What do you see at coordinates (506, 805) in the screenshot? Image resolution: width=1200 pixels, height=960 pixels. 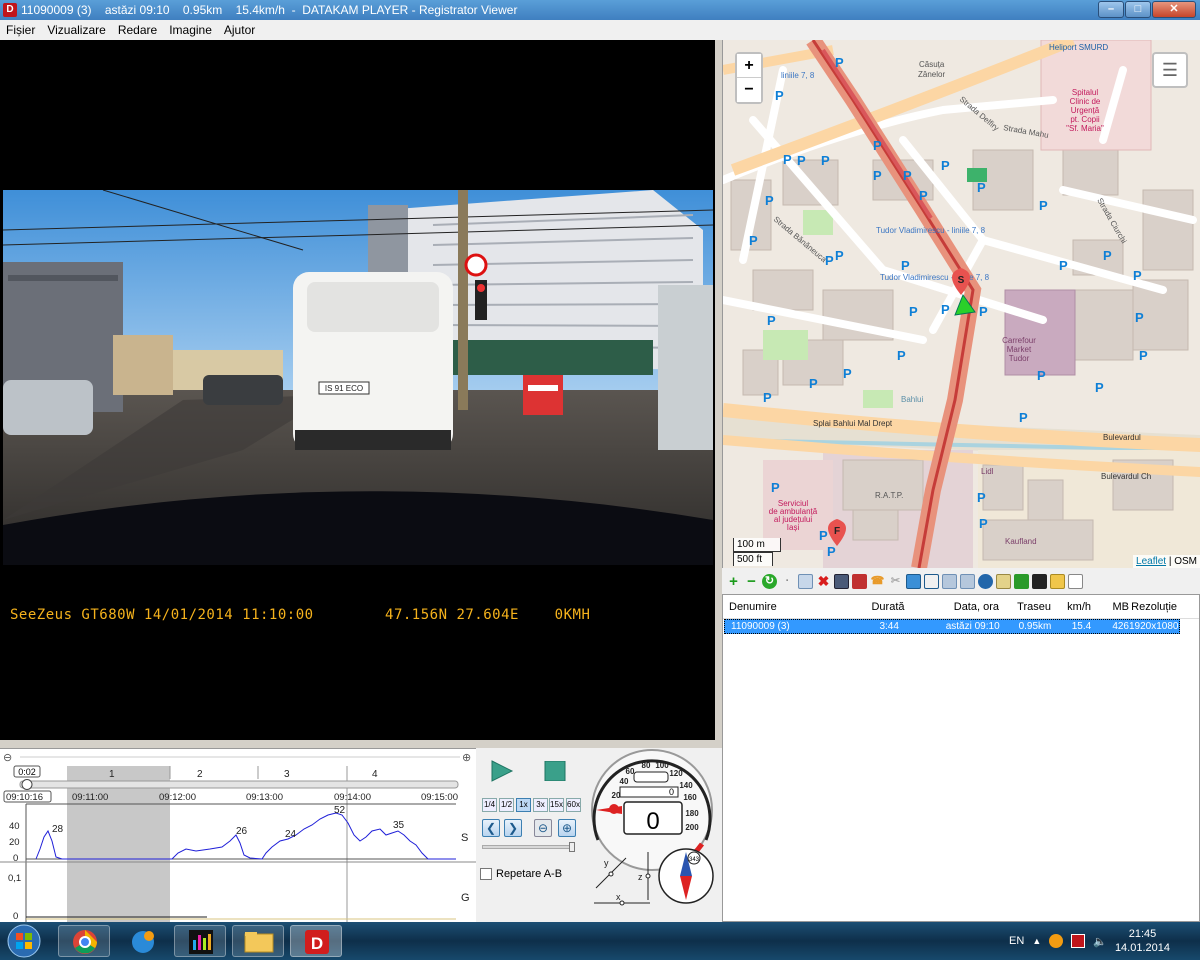 I see `speed-half: 1/2` at bounding box center [506, 805].